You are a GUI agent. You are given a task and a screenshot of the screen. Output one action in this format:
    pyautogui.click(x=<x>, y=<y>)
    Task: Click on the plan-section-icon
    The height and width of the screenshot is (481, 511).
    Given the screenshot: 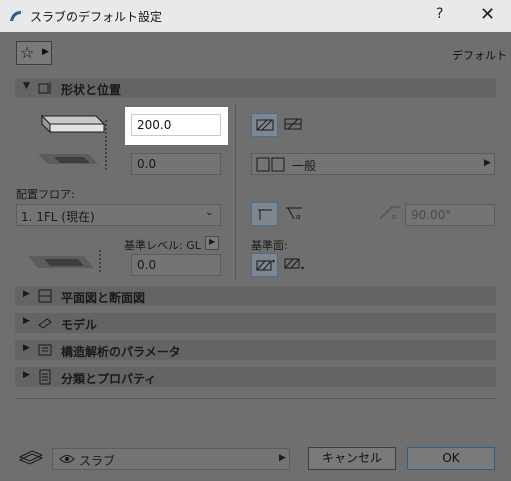 What is the action you would take?
    pyautogui.click(x=45, y=296)
    